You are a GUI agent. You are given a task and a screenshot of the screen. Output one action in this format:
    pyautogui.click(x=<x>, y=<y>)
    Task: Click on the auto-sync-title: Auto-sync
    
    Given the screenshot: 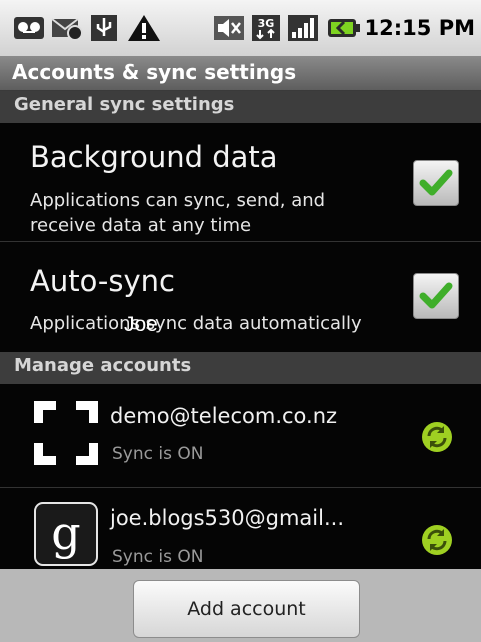 What is the action you would take?
    pyautogui.click(x=102, y=281)
    